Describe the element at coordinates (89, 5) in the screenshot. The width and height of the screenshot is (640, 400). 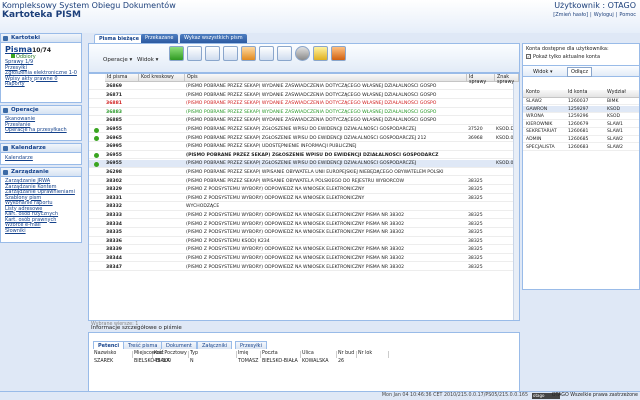
I see `app-title: Kompleksowy System Obiegu Dokumentów` at that location.